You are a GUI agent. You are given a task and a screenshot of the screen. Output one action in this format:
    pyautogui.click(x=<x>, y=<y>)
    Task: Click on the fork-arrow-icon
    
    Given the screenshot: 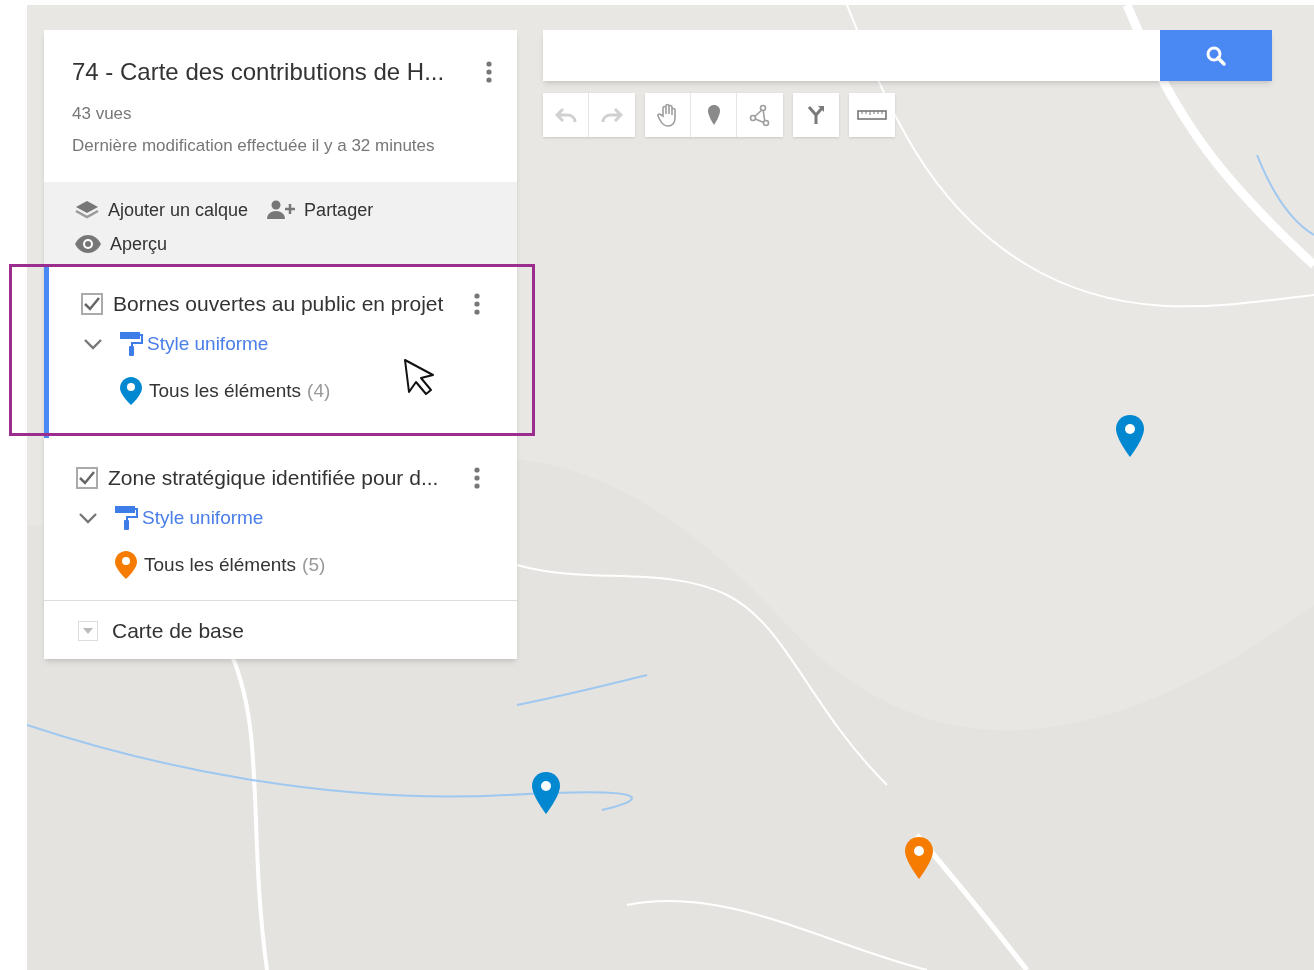 What is the action you would take?
    pyautogui.click(x=816, y=115)
    